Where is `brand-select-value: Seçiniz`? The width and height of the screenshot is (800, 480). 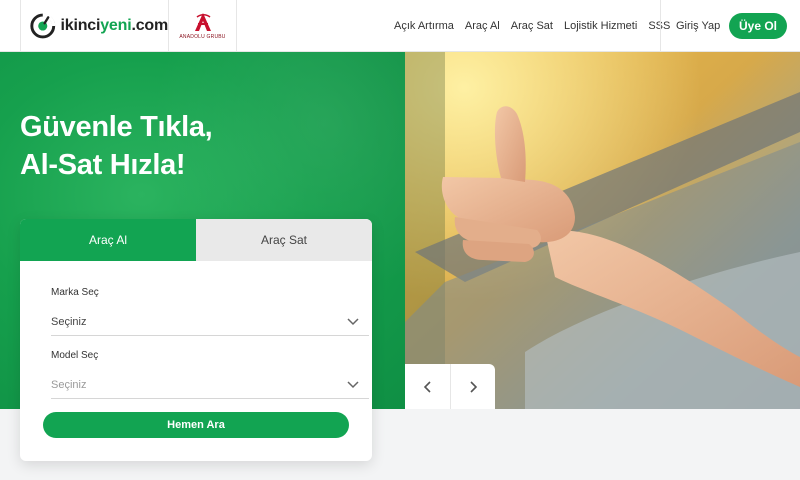
brand-select-value: Seçiniz is located at coordinates (69, 321).